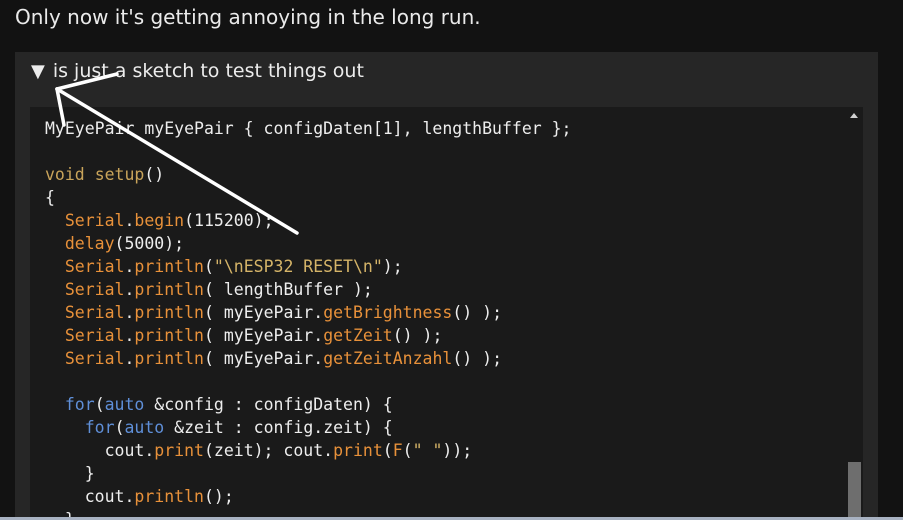 The width and height of the screenshot is (903, 520). Describe the element at coordinates (308, 473) in the screenshot. I see `code-line: }` at that location.